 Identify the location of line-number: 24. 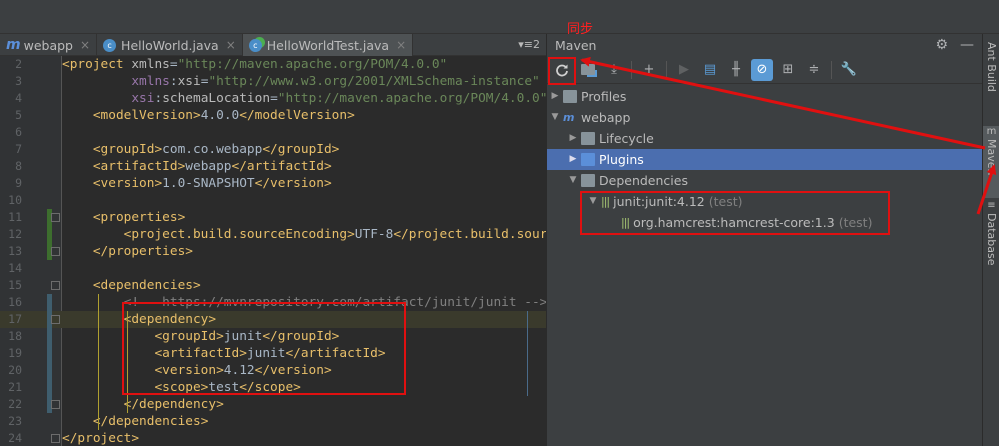
(15, 438).